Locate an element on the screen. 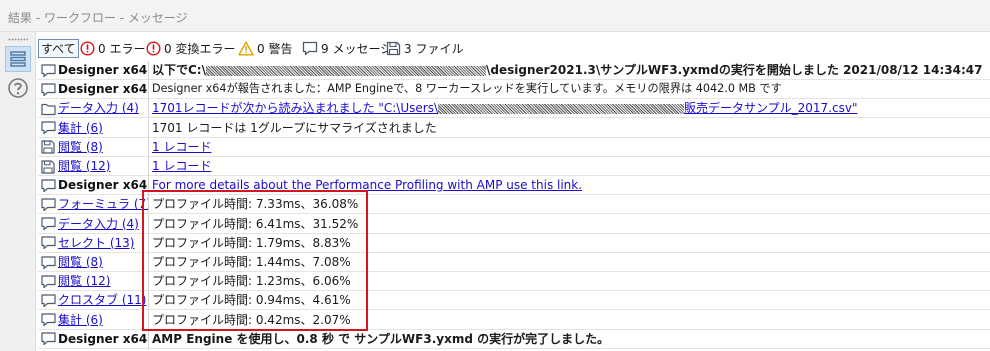  message-row: 閲覧 (8) 1 レコード is located at coordinates (514, 147).